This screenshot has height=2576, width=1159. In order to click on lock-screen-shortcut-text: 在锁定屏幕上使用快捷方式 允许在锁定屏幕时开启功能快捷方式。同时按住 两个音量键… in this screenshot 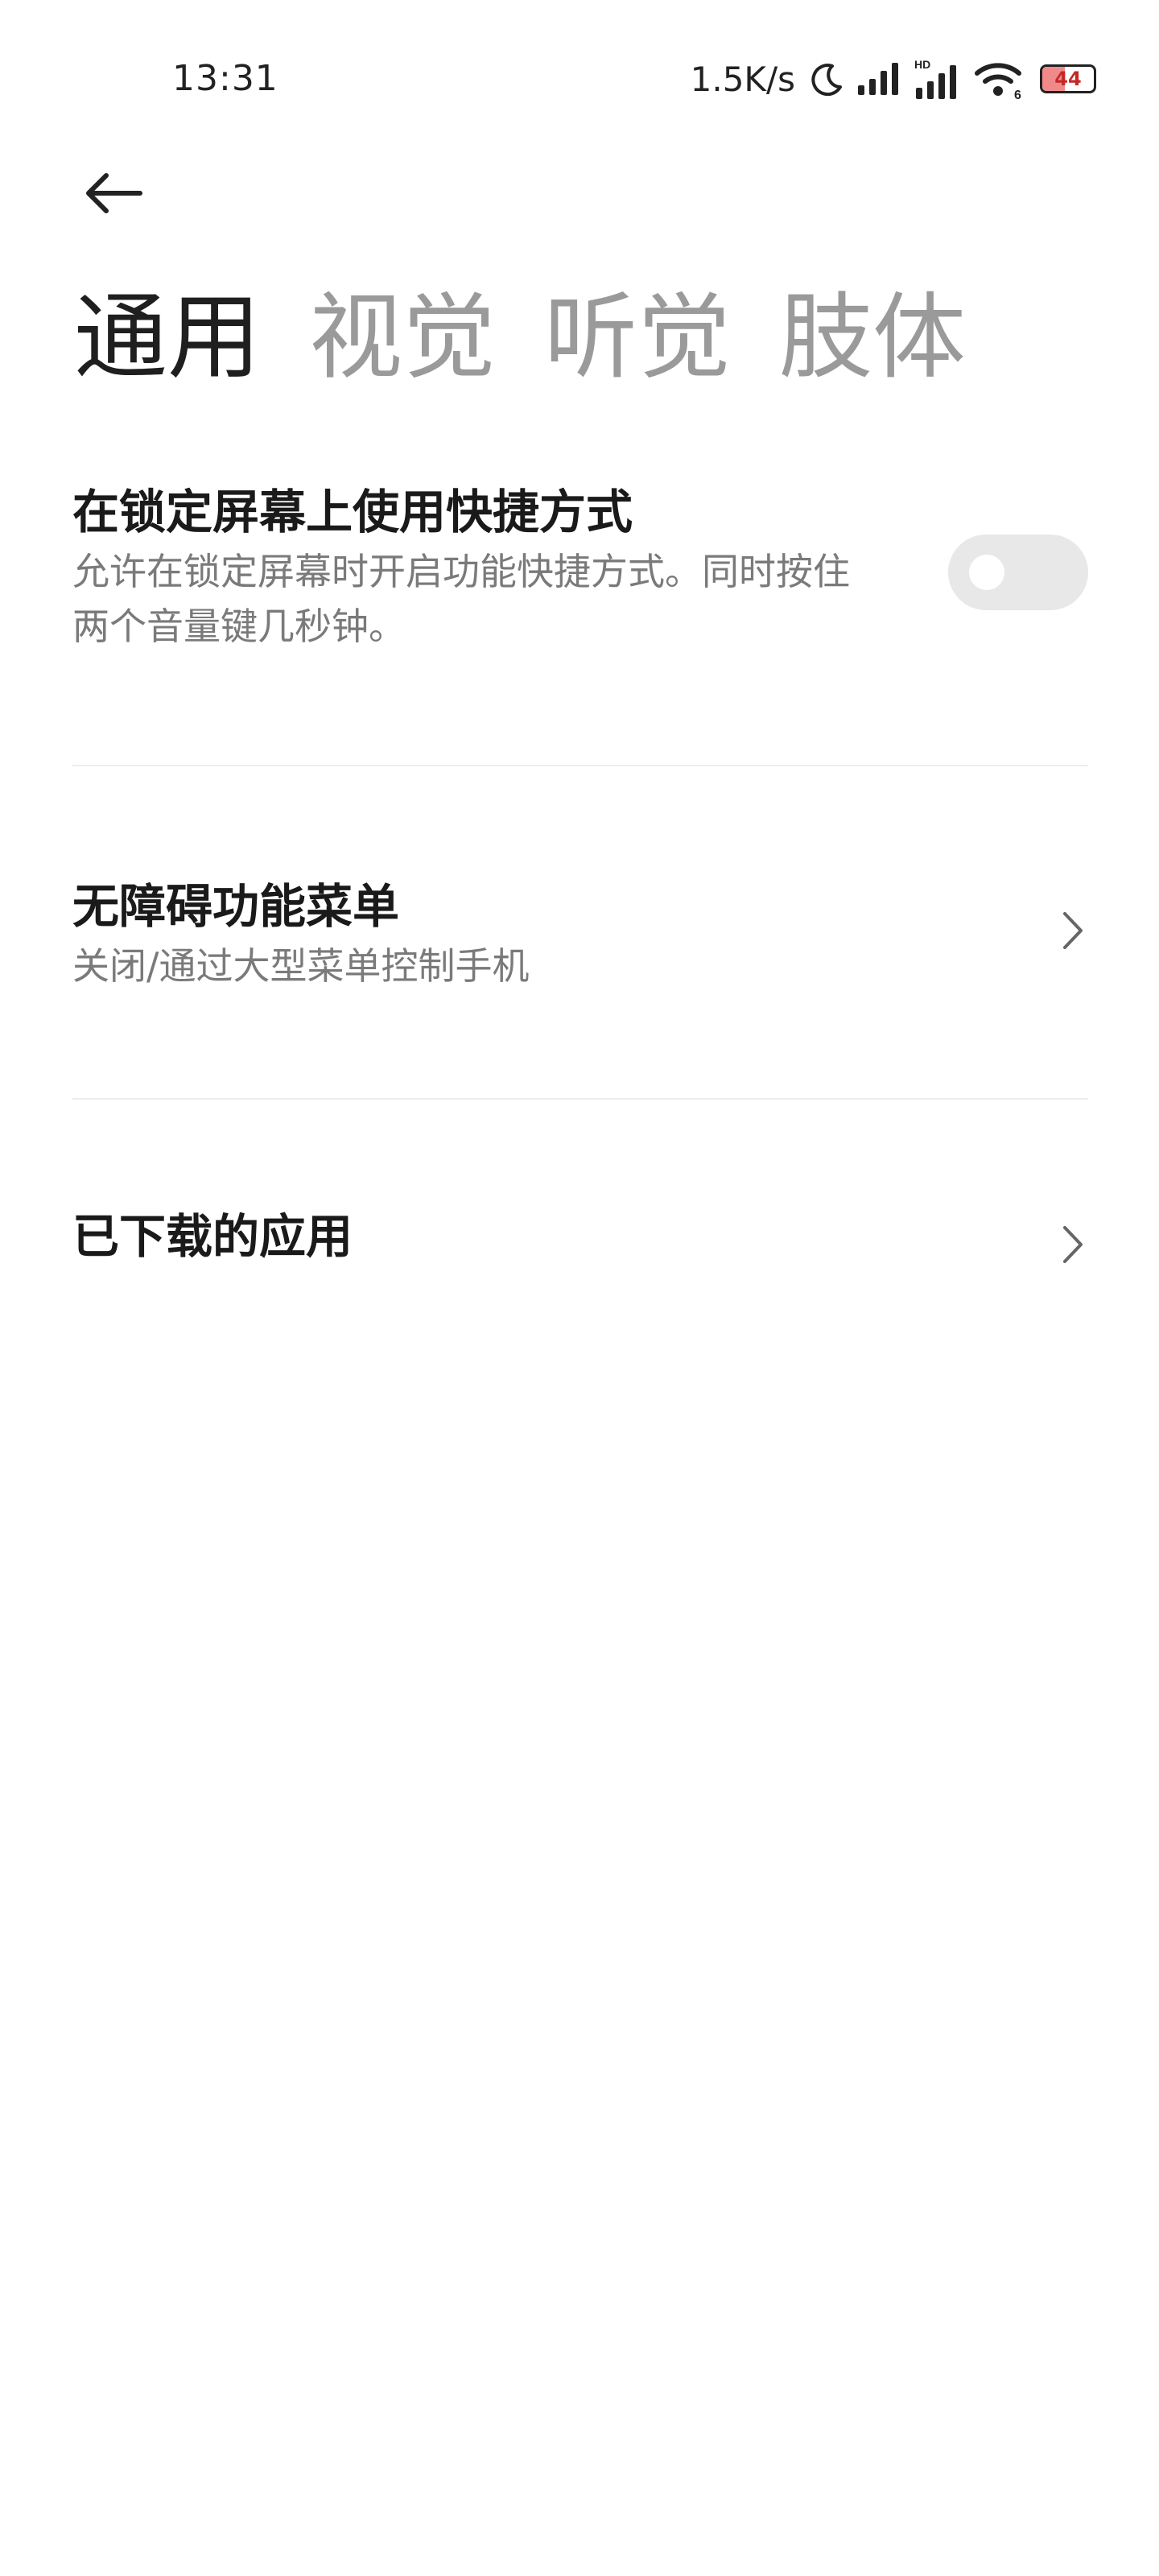, I will do `click(507, 567)`.